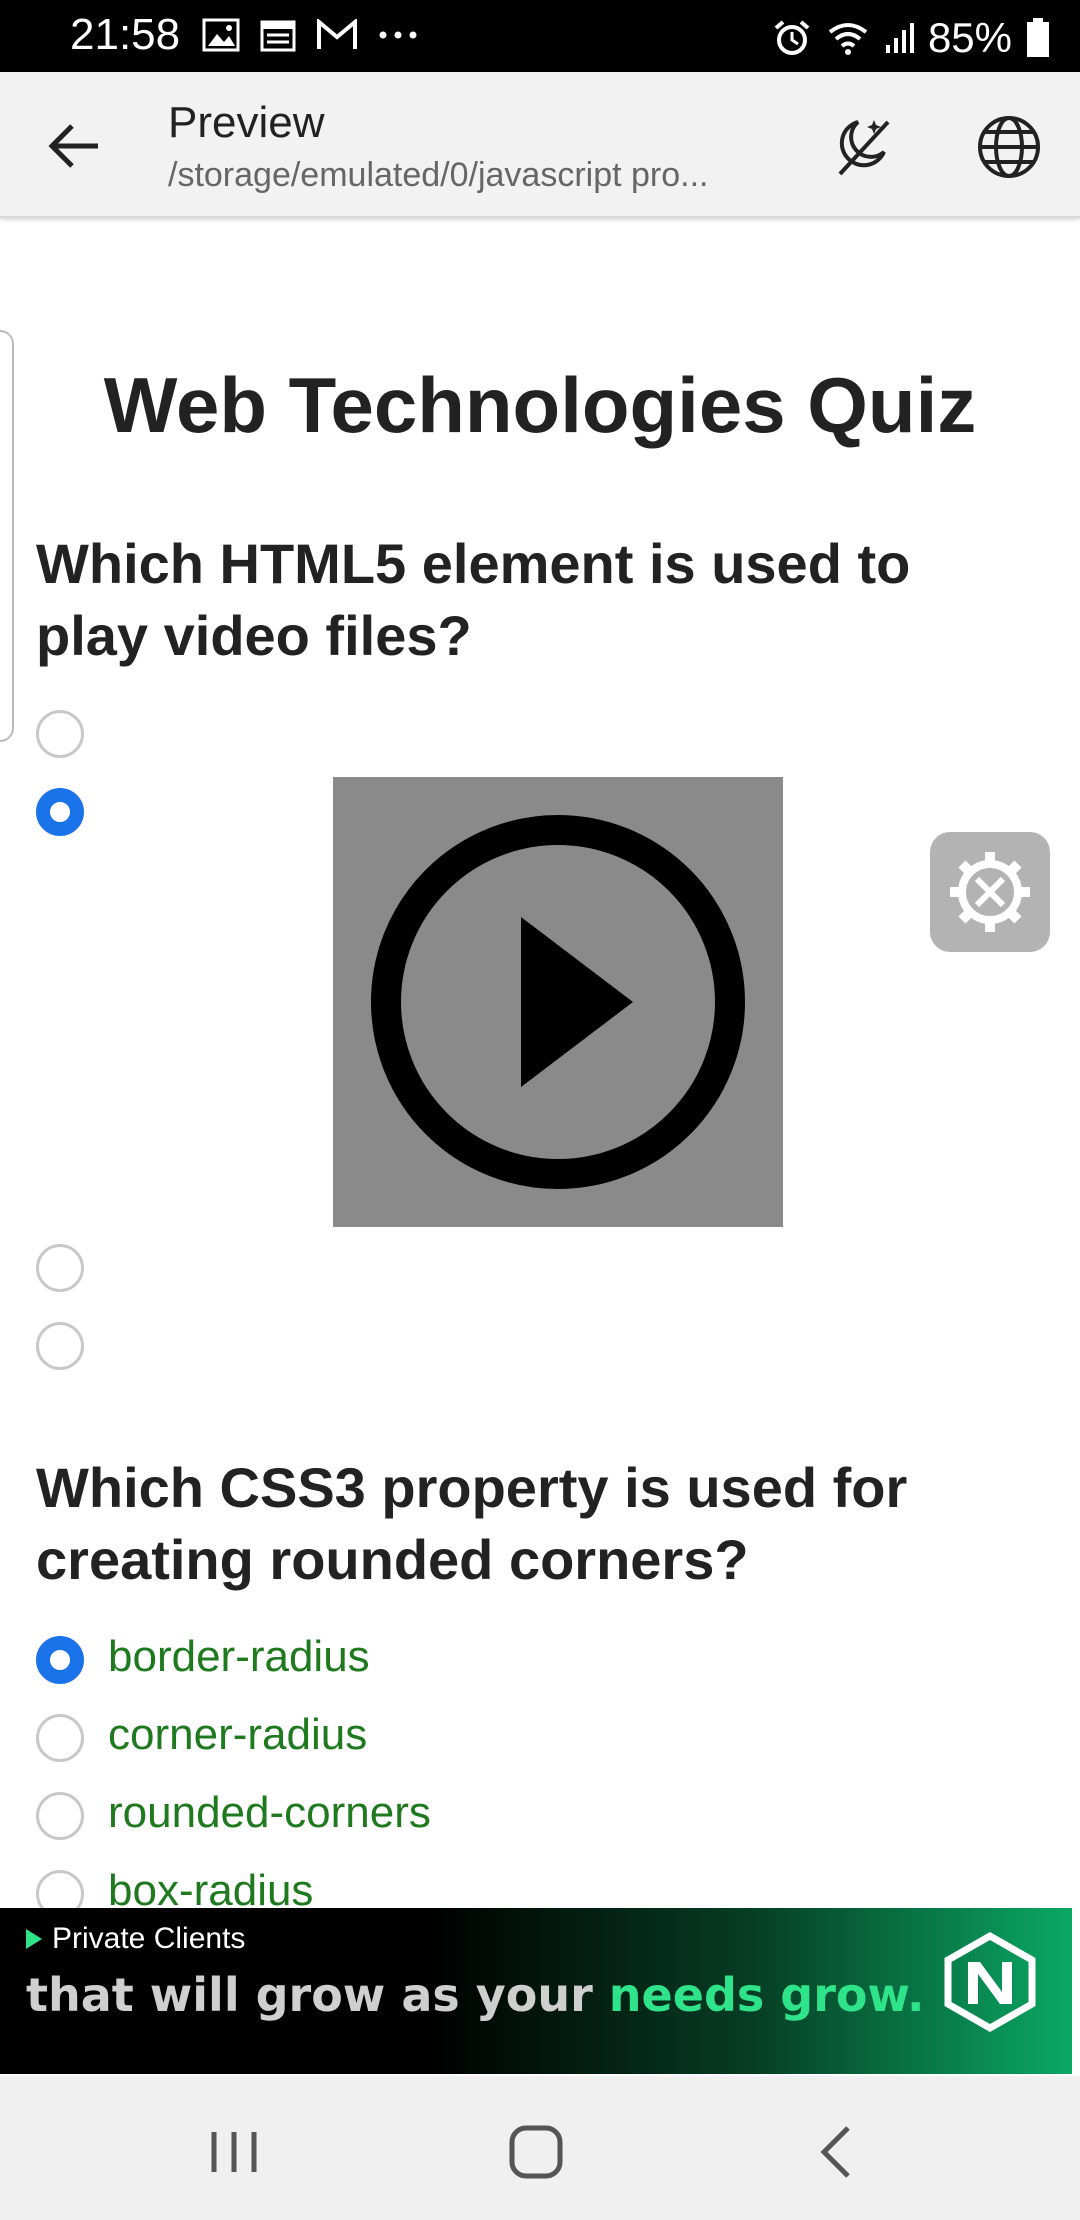 This screenshot has width=1080, height=2220. What do you see at coordinates (60, 1346) in the screenshot?
I see `q1-option-4-radio` at bounding box center [60, 1346].